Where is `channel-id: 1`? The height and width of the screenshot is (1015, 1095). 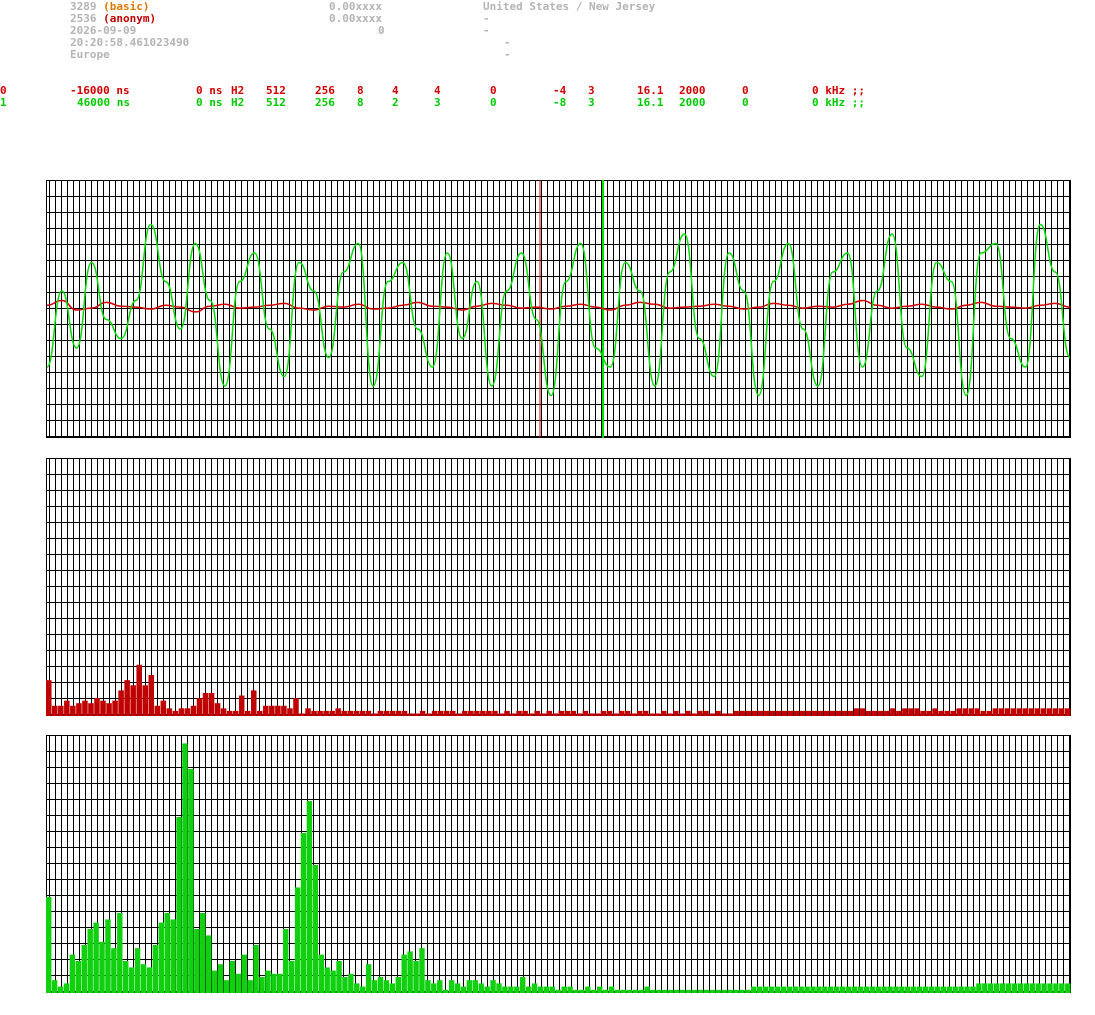 channel-id: 1 is located at coordinates (3, 102).